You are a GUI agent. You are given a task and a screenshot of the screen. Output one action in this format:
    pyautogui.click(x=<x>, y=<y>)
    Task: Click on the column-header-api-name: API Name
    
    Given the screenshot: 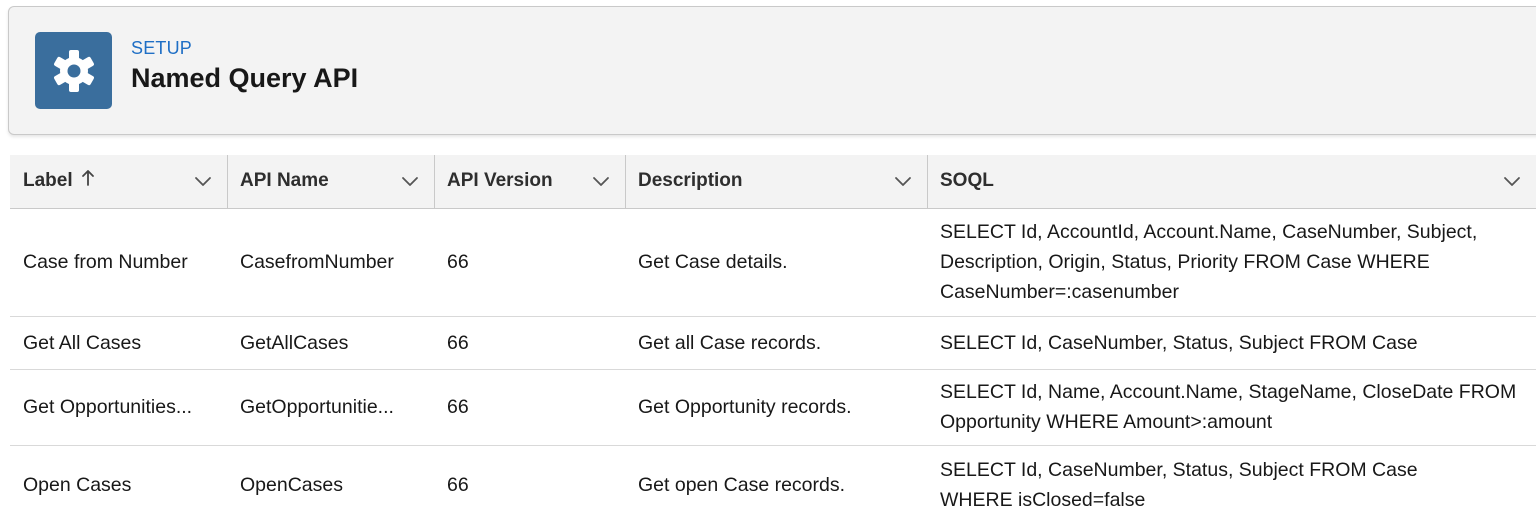 What is the action you would take?
    pyautogui.click(x=330, y=182)
    